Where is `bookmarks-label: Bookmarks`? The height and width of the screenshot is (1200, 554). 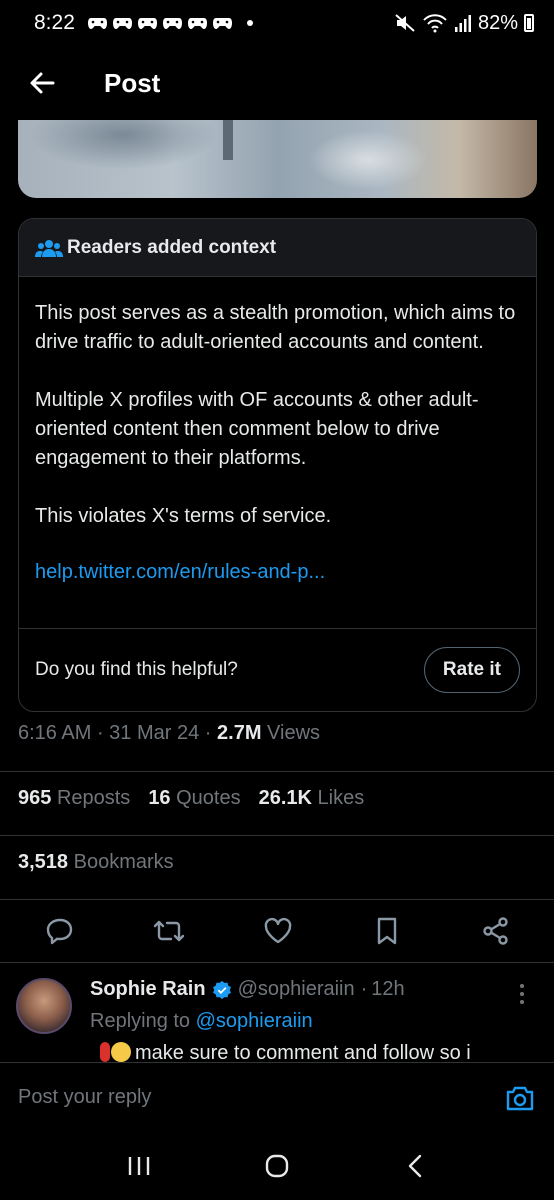
bookmarks-label: Bookmarks is located at coordinates (123, 862).